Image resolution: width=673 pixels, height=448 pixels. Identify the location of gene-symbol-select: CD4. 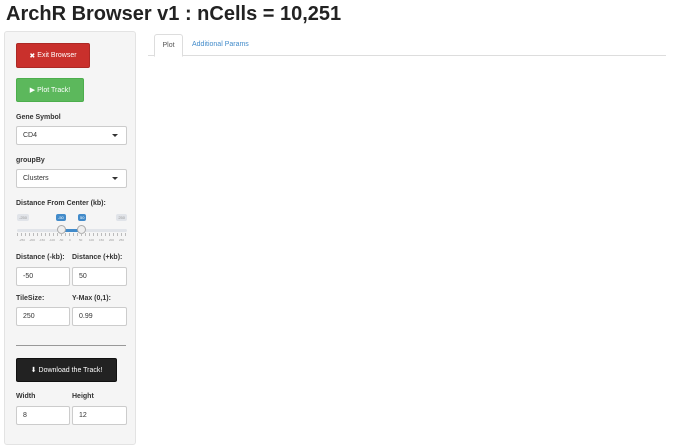
(71, 135).